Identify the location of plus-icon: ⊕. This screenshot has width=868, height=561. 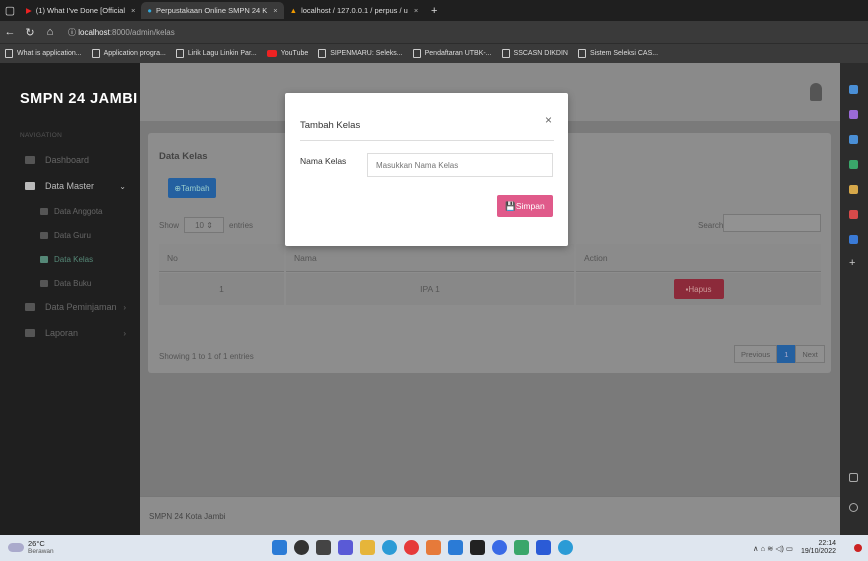
(178, 188).